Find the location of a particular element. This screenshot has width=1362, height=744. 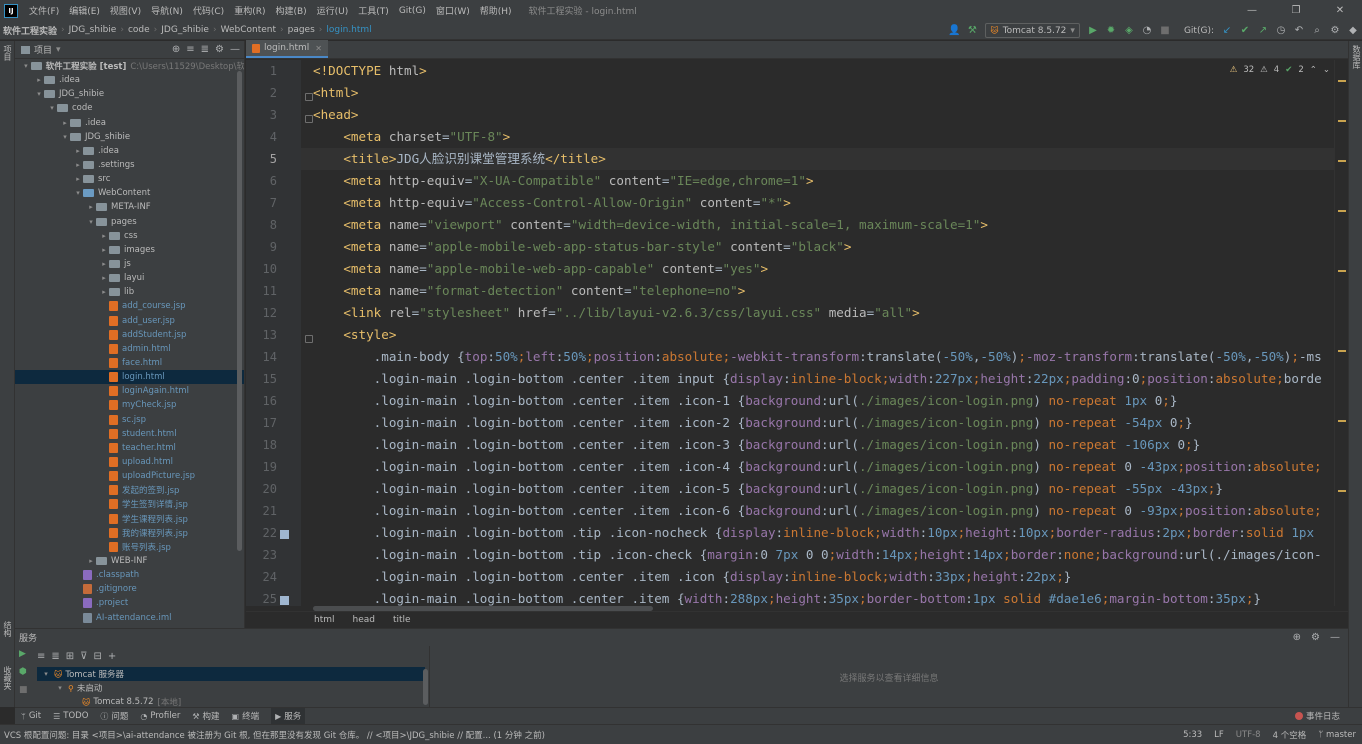

menu-help: 帮助(H) is located at coordinates (496, 10).